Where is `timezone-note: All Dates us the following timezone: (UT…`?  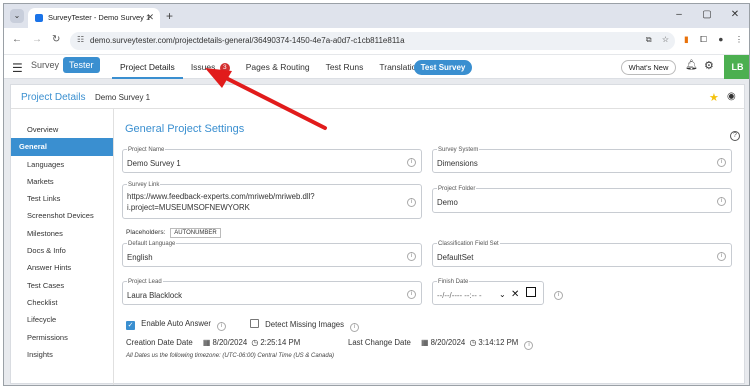 timezone-note: All Dates us the following timezone: (UT… is located at coordinates (230, 356).